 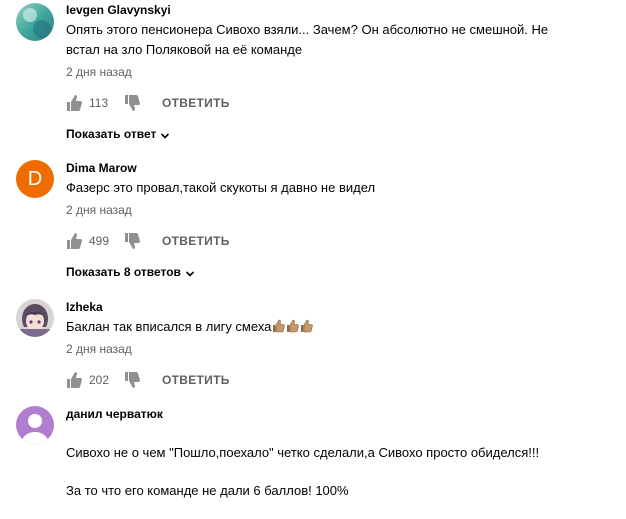 What do you see at coordinates (346, 381) in the screenshot?
I see `comment-actions: 202 ОТВЕТИТЬ` at bounding box center [346, 381].